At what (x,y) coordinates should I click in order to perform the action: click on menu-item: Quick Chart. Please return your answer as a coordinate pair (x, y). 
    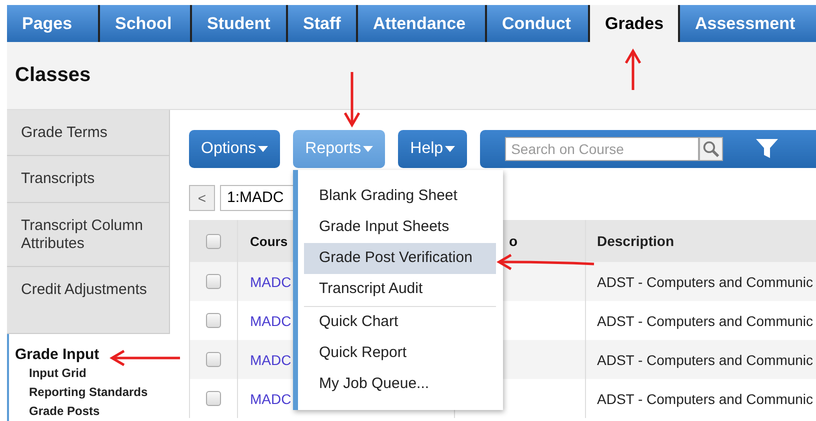
    Looking at the image, I should click on (400, 322).